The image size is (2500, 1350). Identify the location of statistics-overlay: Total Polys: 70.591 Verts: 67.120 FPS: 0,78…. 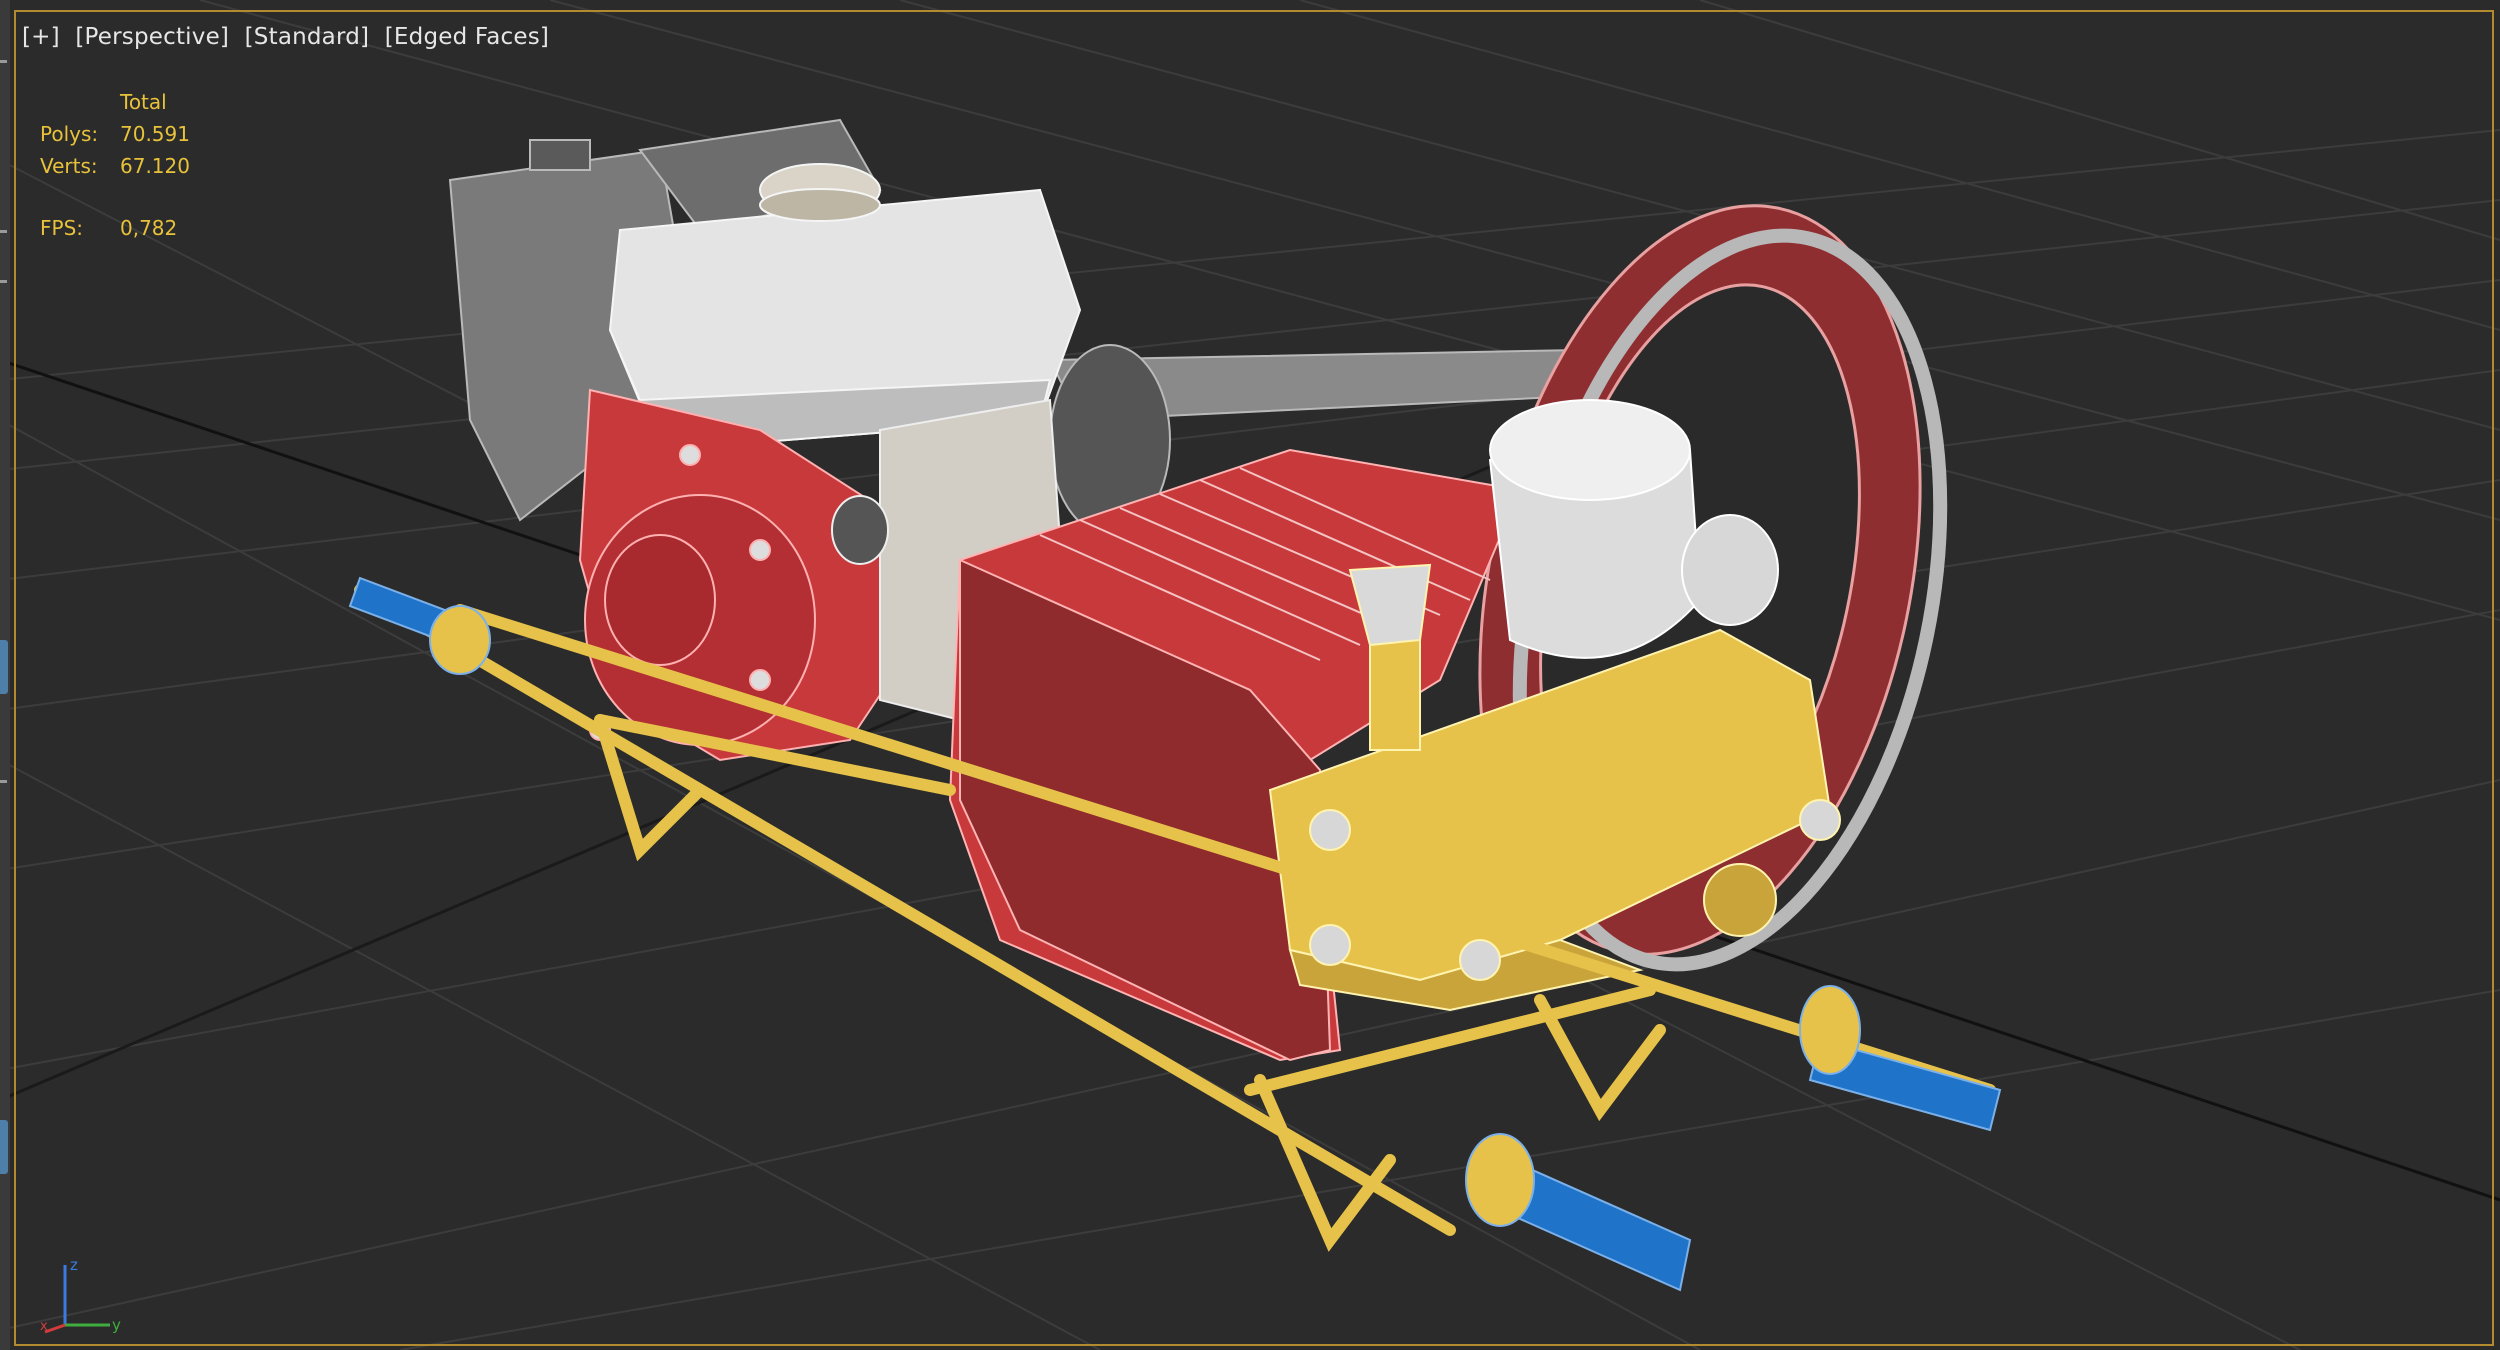
(155, 165).